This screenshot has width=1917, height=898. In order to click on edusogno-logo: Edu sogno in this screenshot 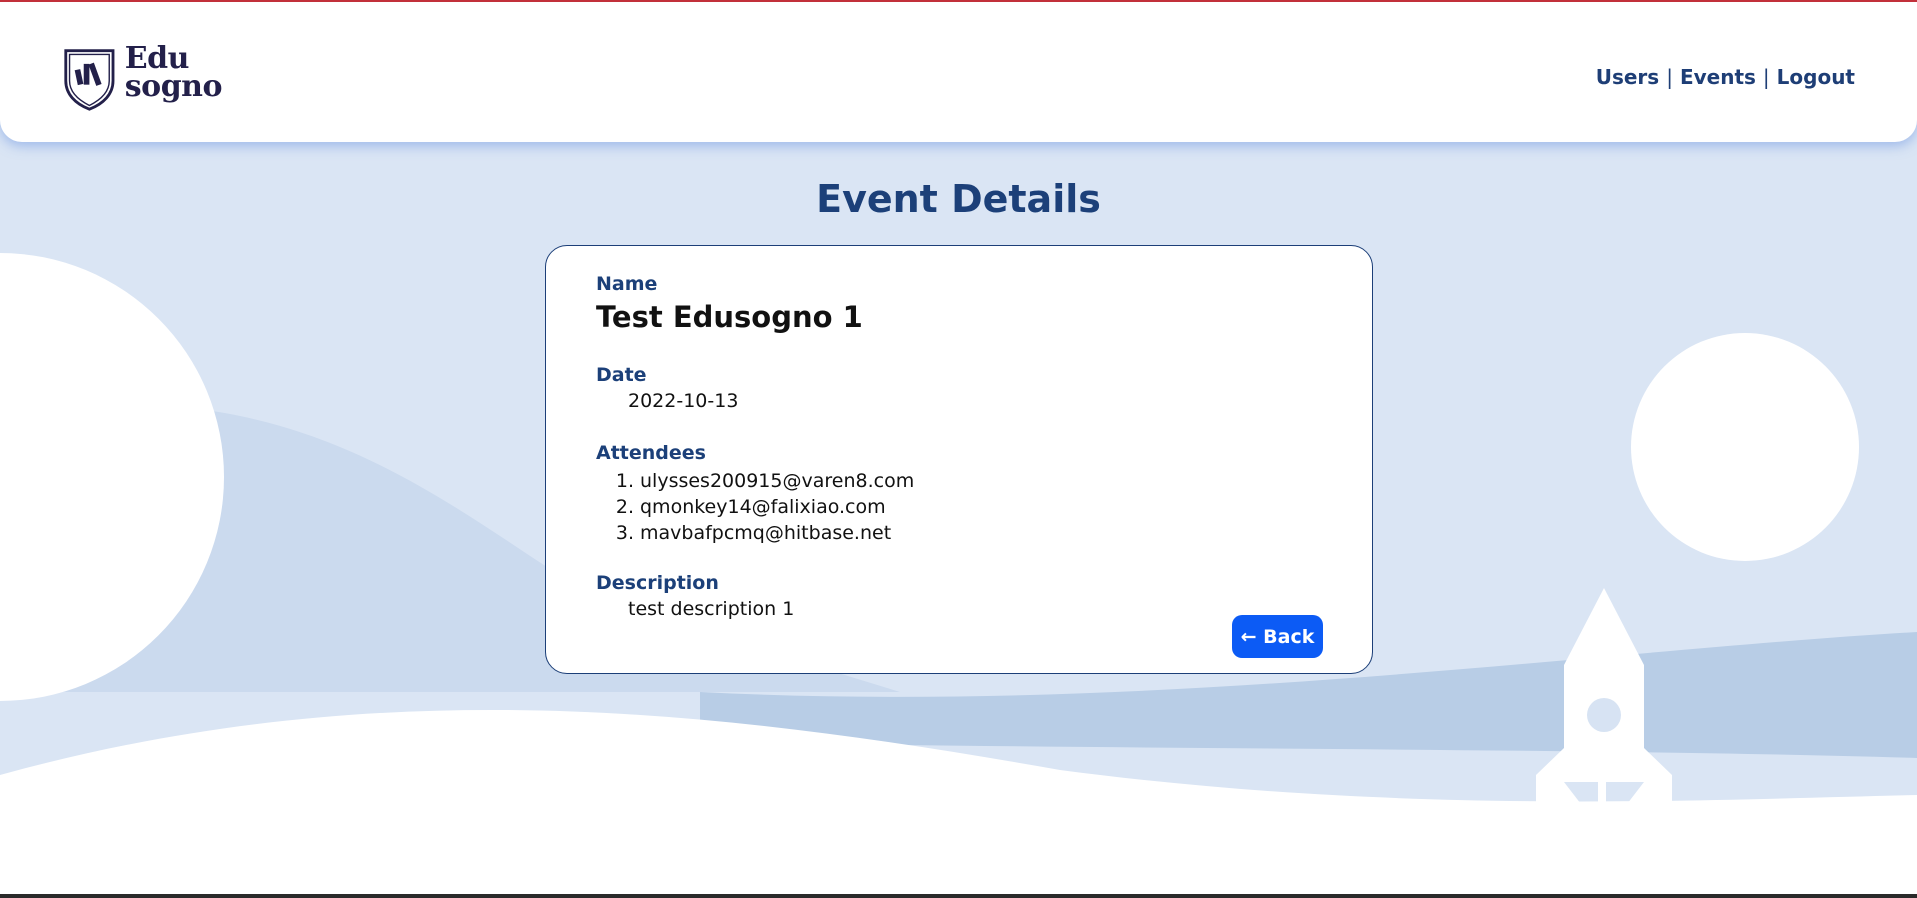, I will do `click(142, 78)`.